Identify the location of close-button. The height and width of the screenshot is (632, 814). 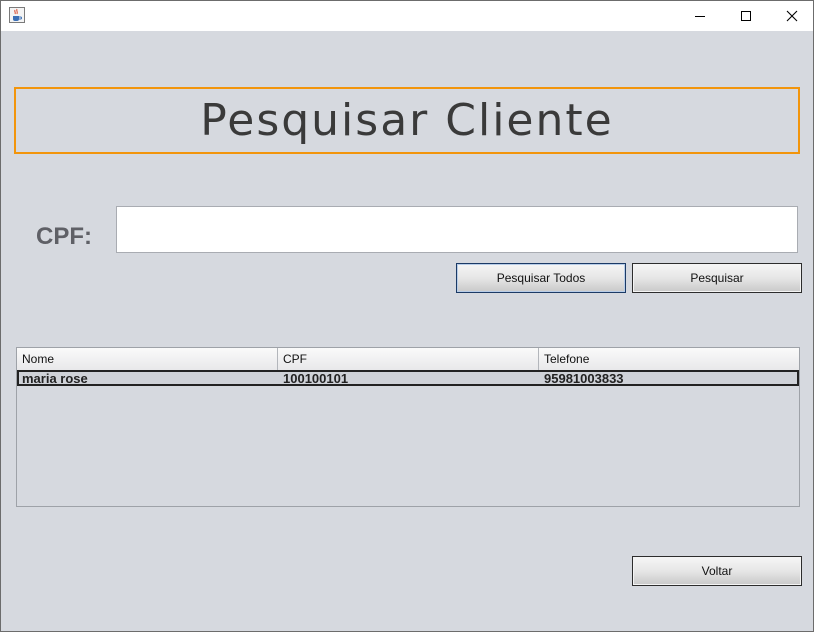
(791, 16).